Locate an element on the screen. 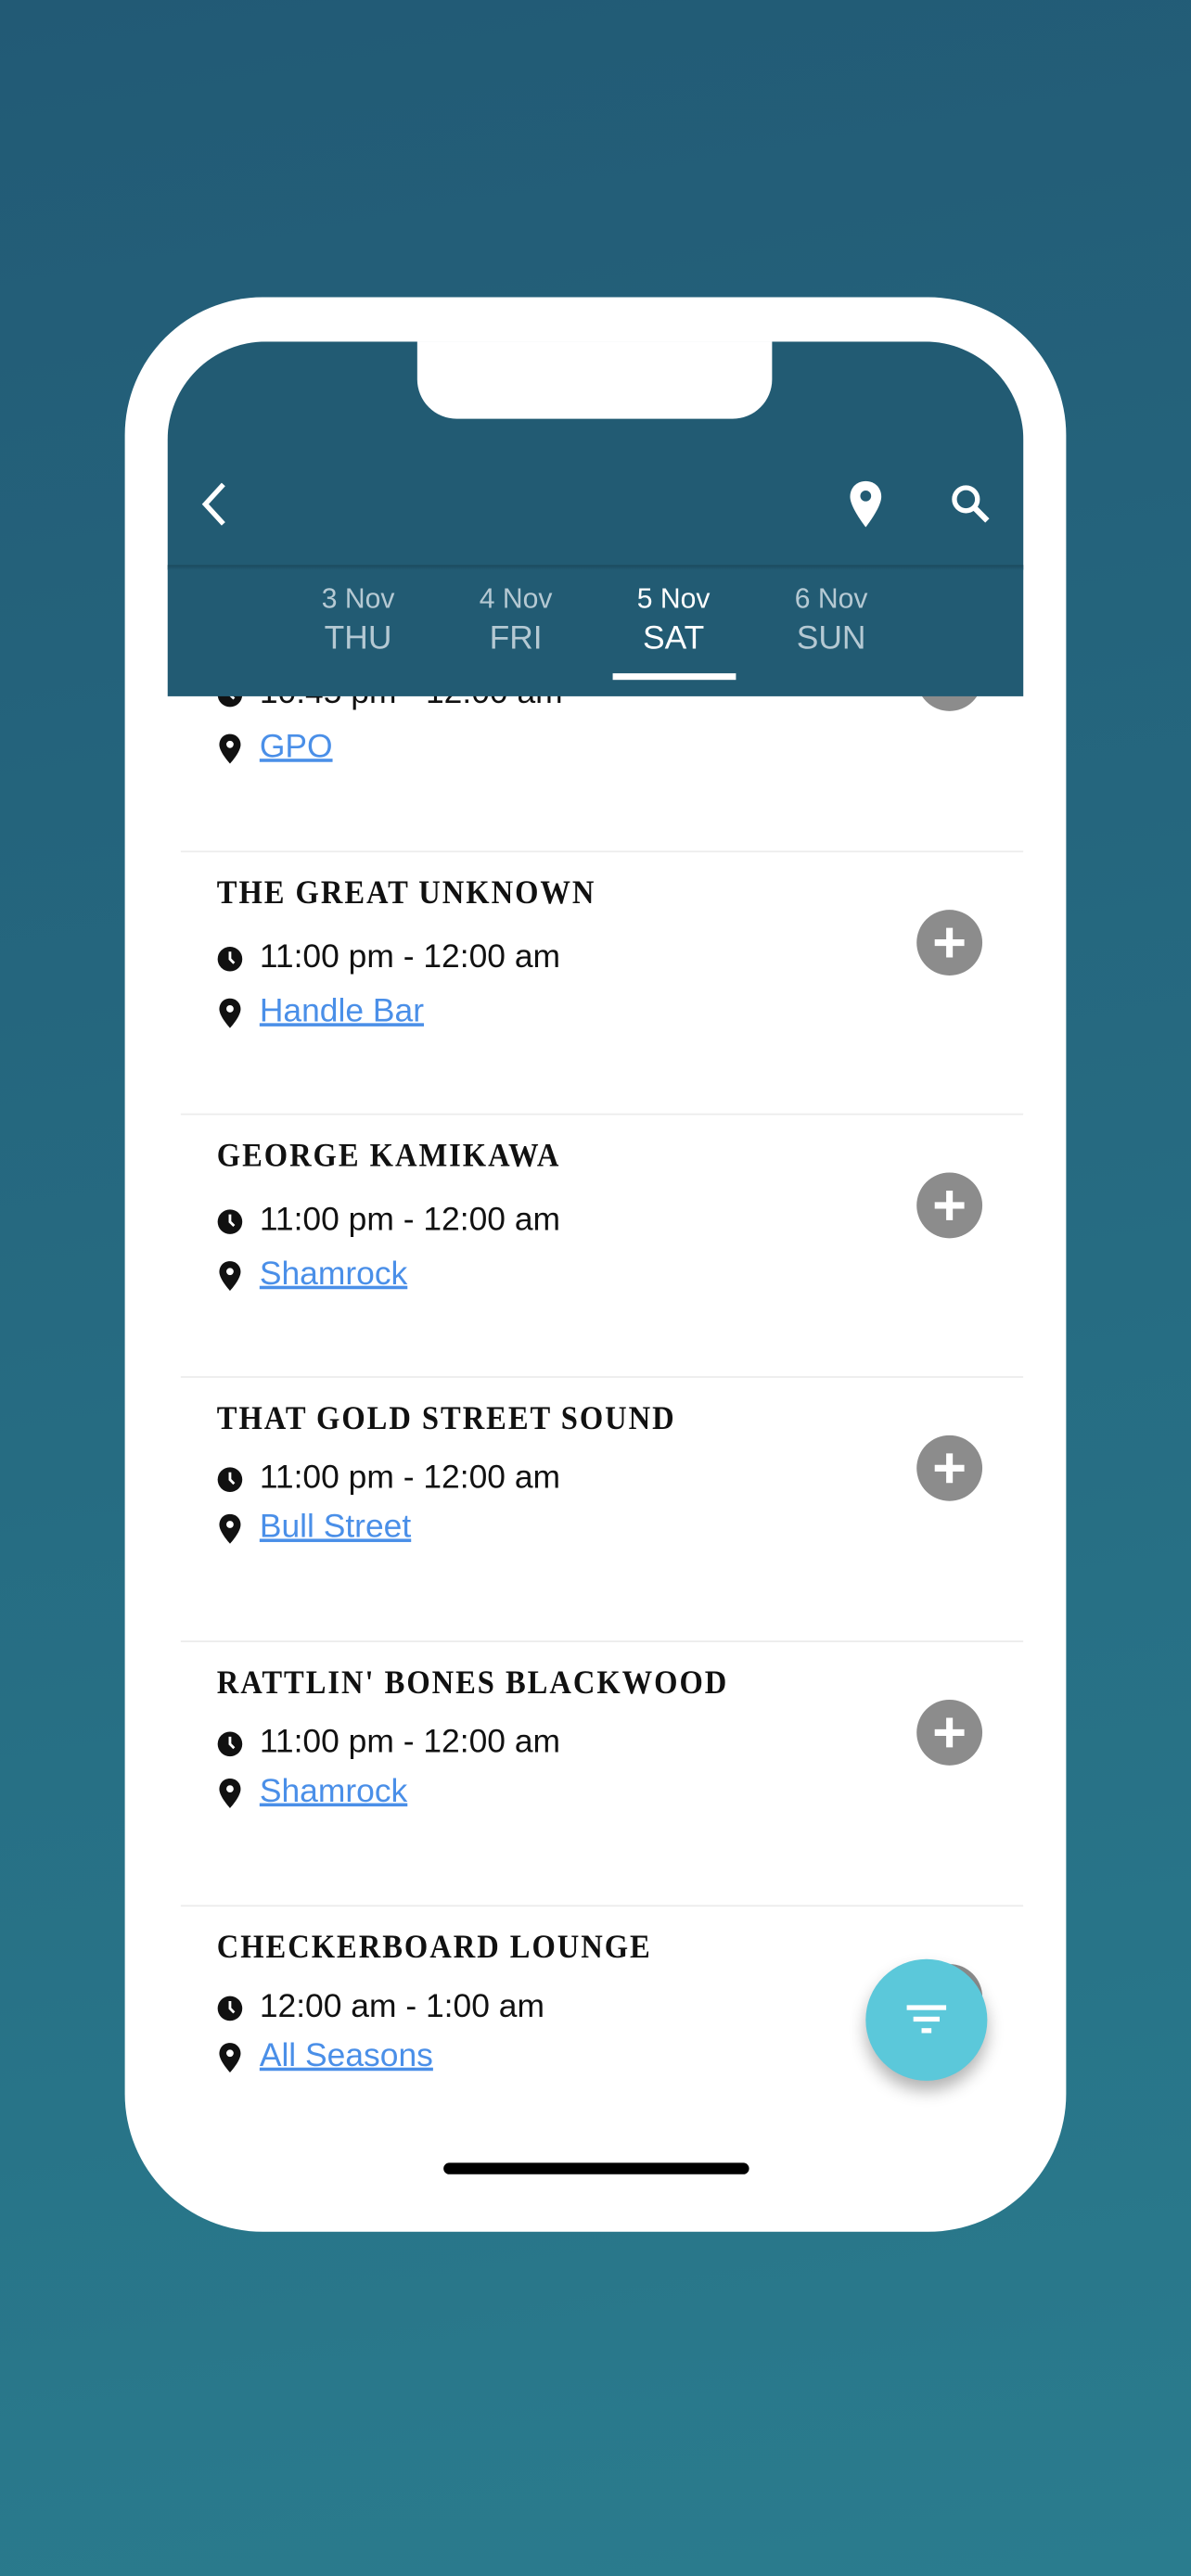 Image resolution: width=1191 pixels, height=2576 pixels. event-venue: Handle Bar is located at coordinates (321, 1012).